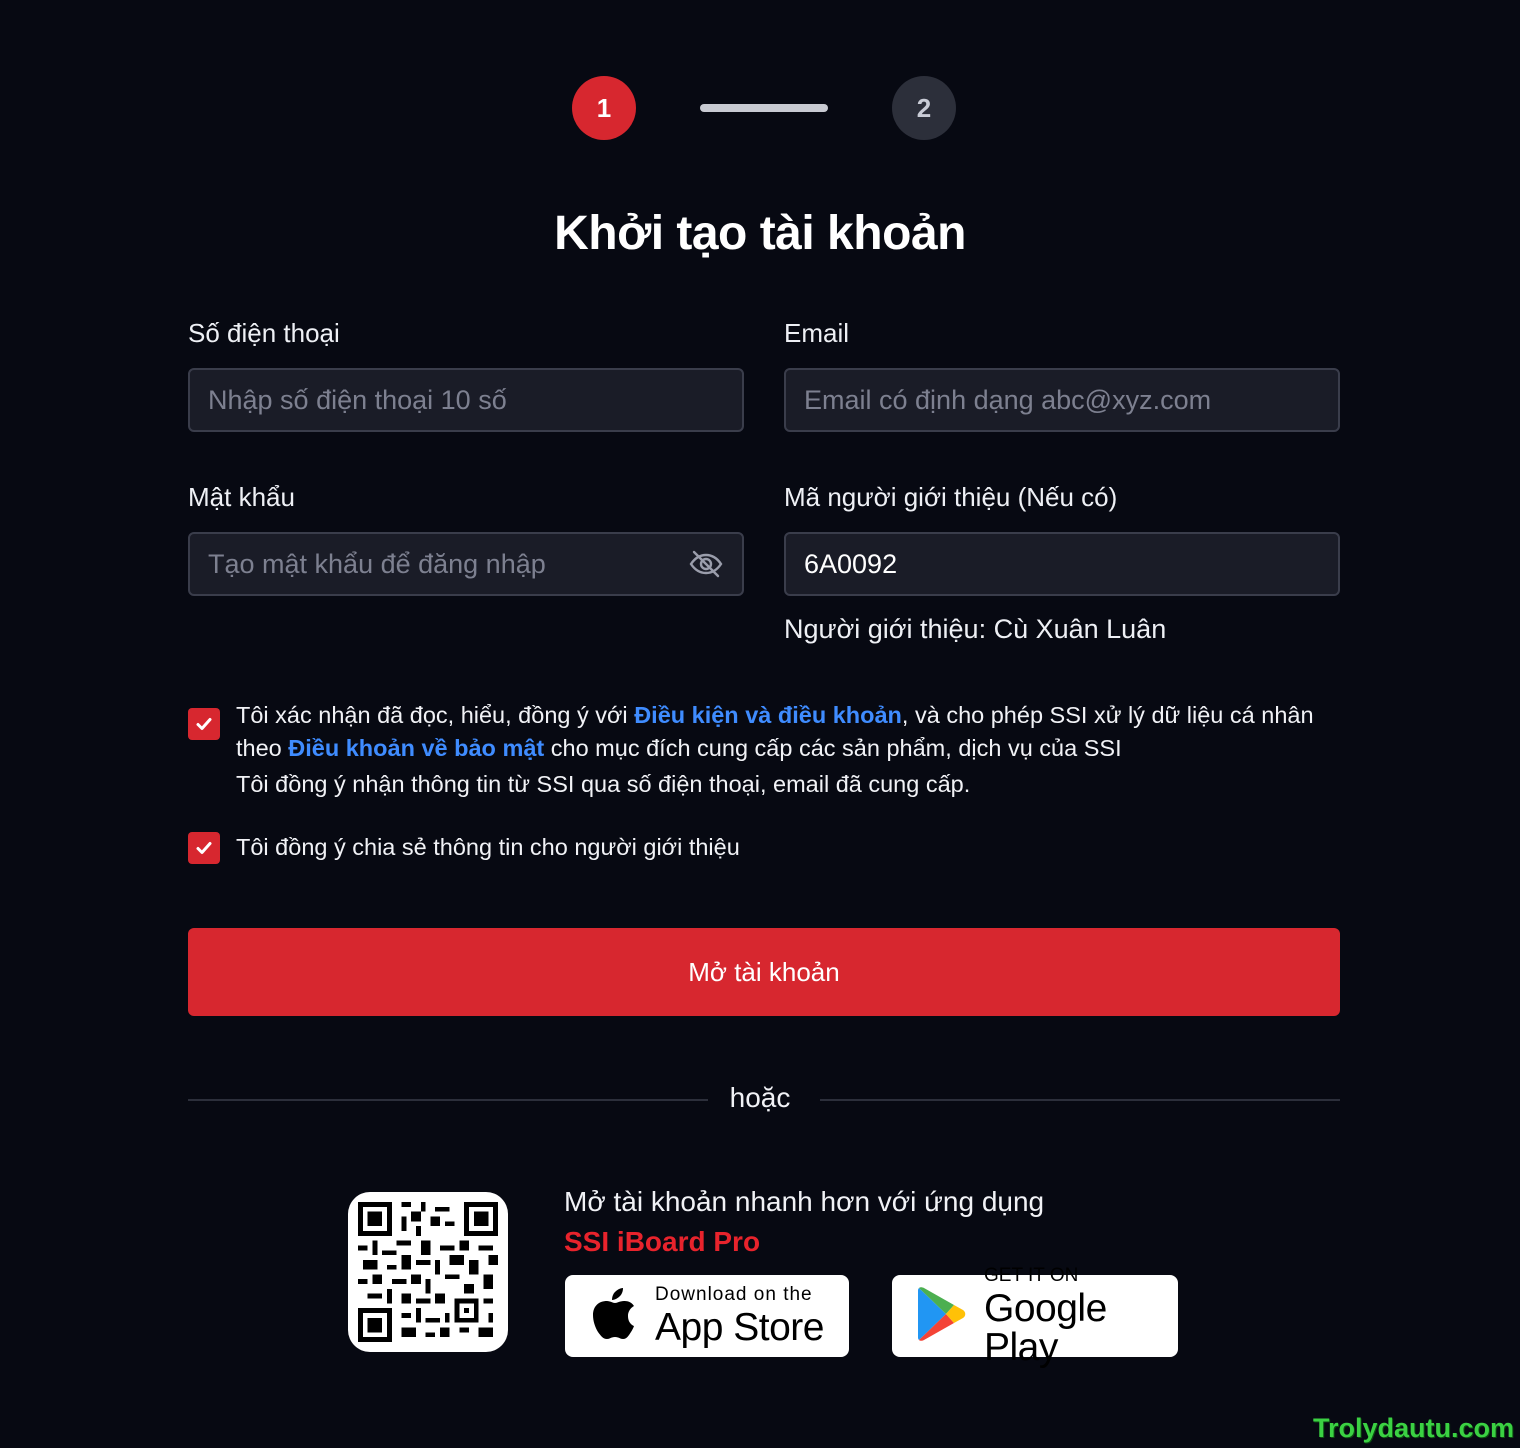  I want to click on share-info-checkbox, so click(204, 848).